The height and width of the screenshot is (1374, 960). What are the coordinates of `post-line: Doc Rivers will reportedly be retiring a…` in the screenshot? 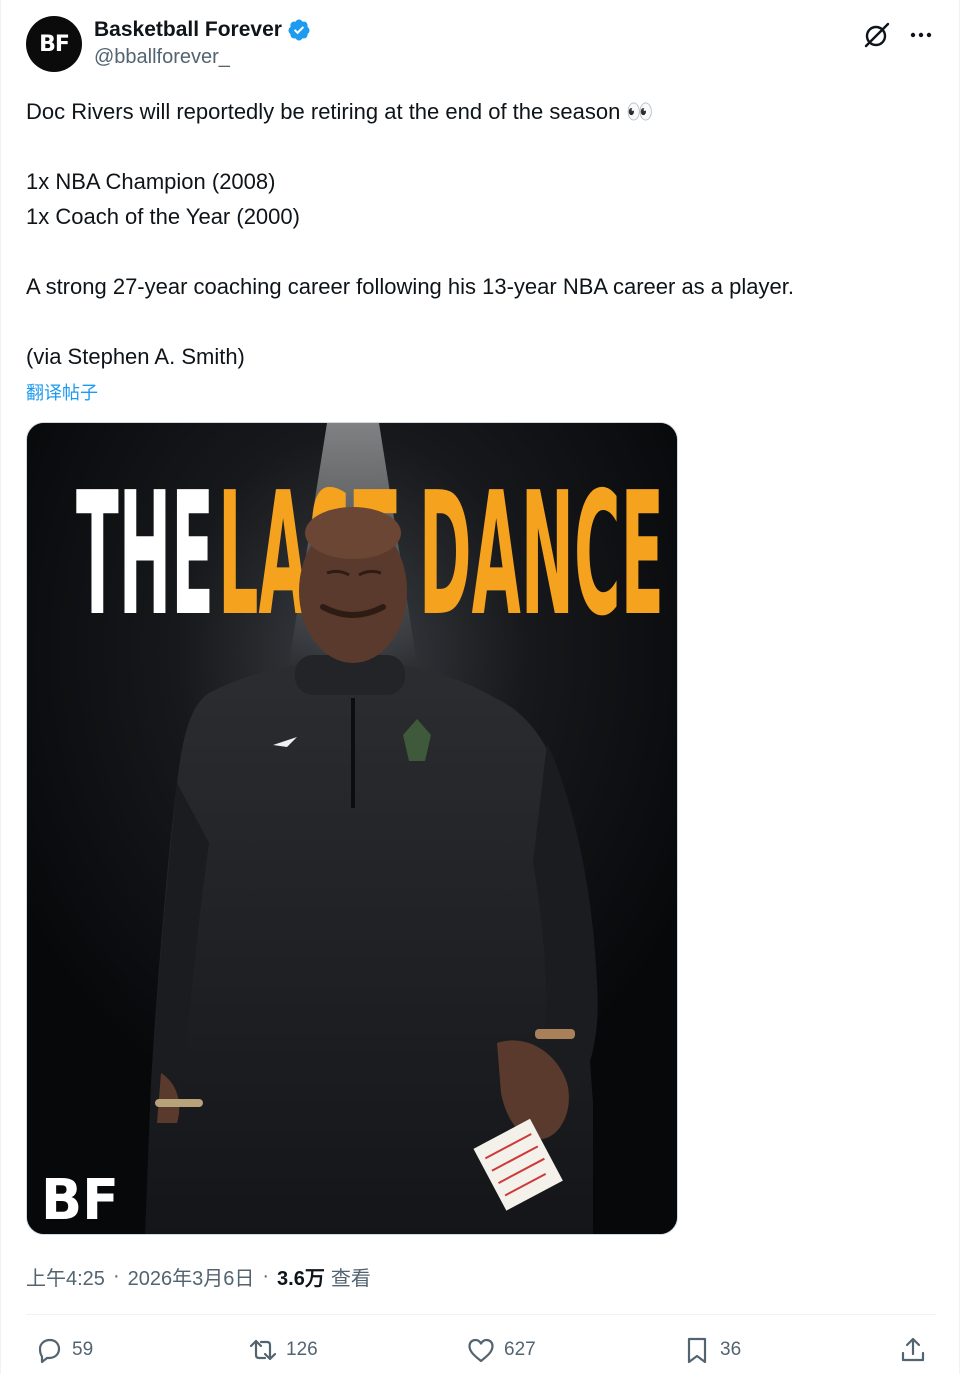 It's located at (340, 111).